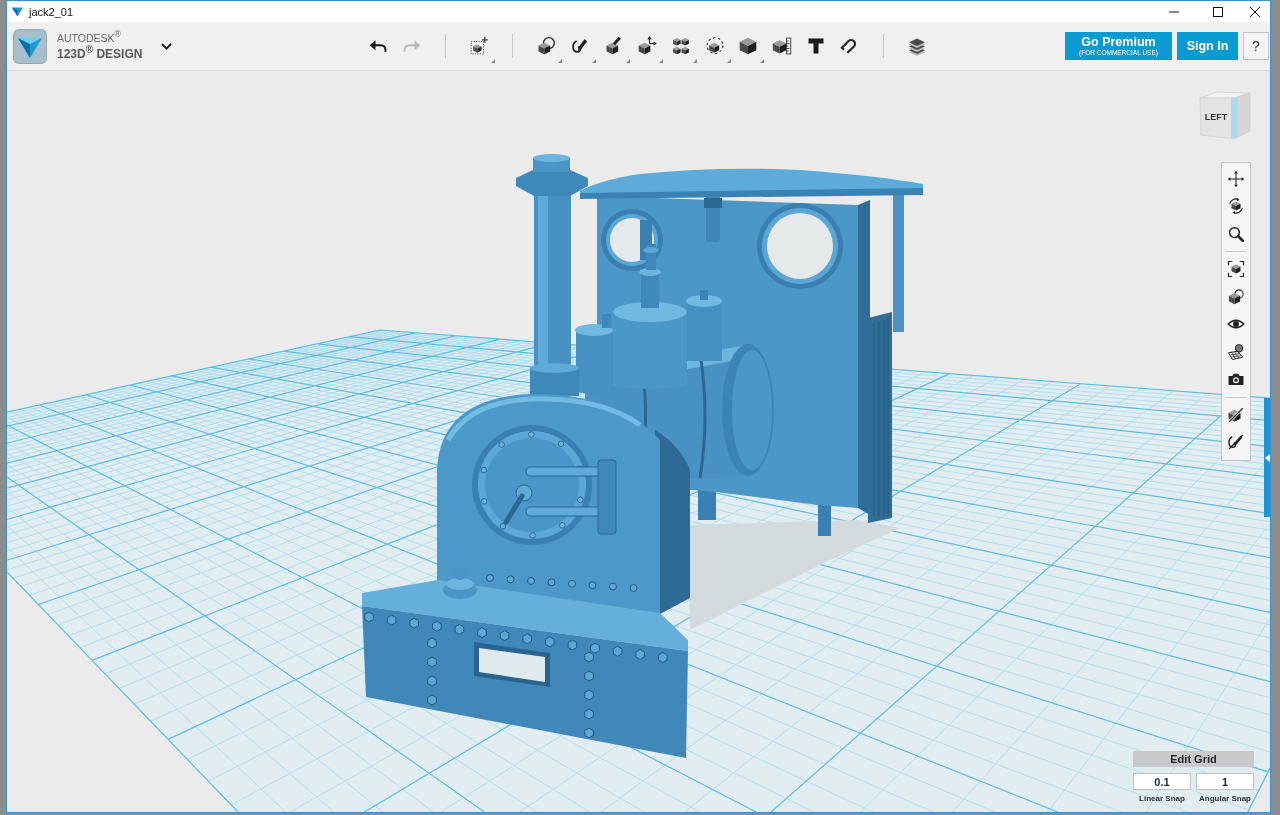 Image resolution: width=1280 pixels, height=815 pixels. I want to click on cube-plus-icon, so click(478, 46).